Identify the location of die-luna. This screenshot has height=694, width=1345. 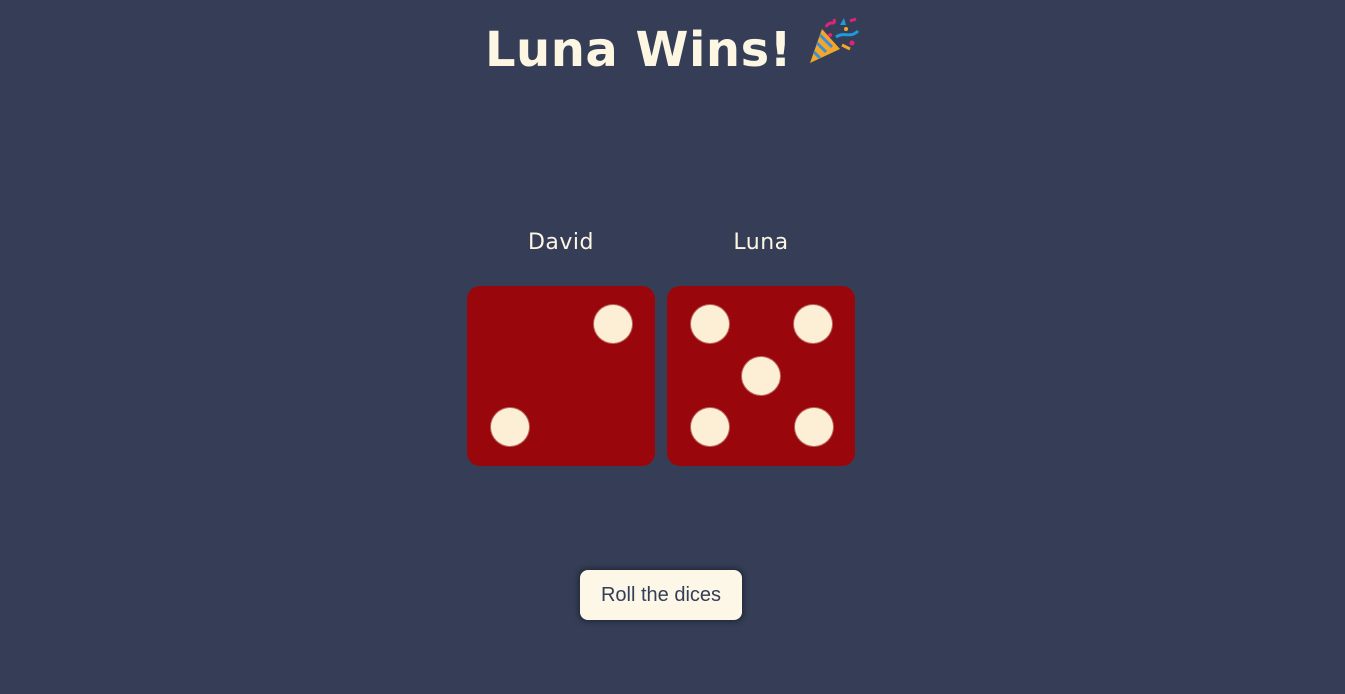
(761, 376).